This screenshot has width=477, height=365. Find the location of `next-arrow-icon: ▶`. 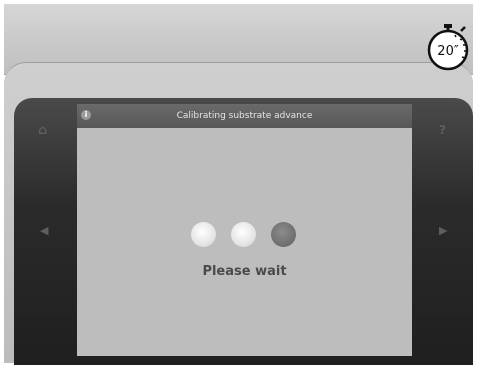

next-arrow-icon: ▶ is located at coordinates (443, 230).